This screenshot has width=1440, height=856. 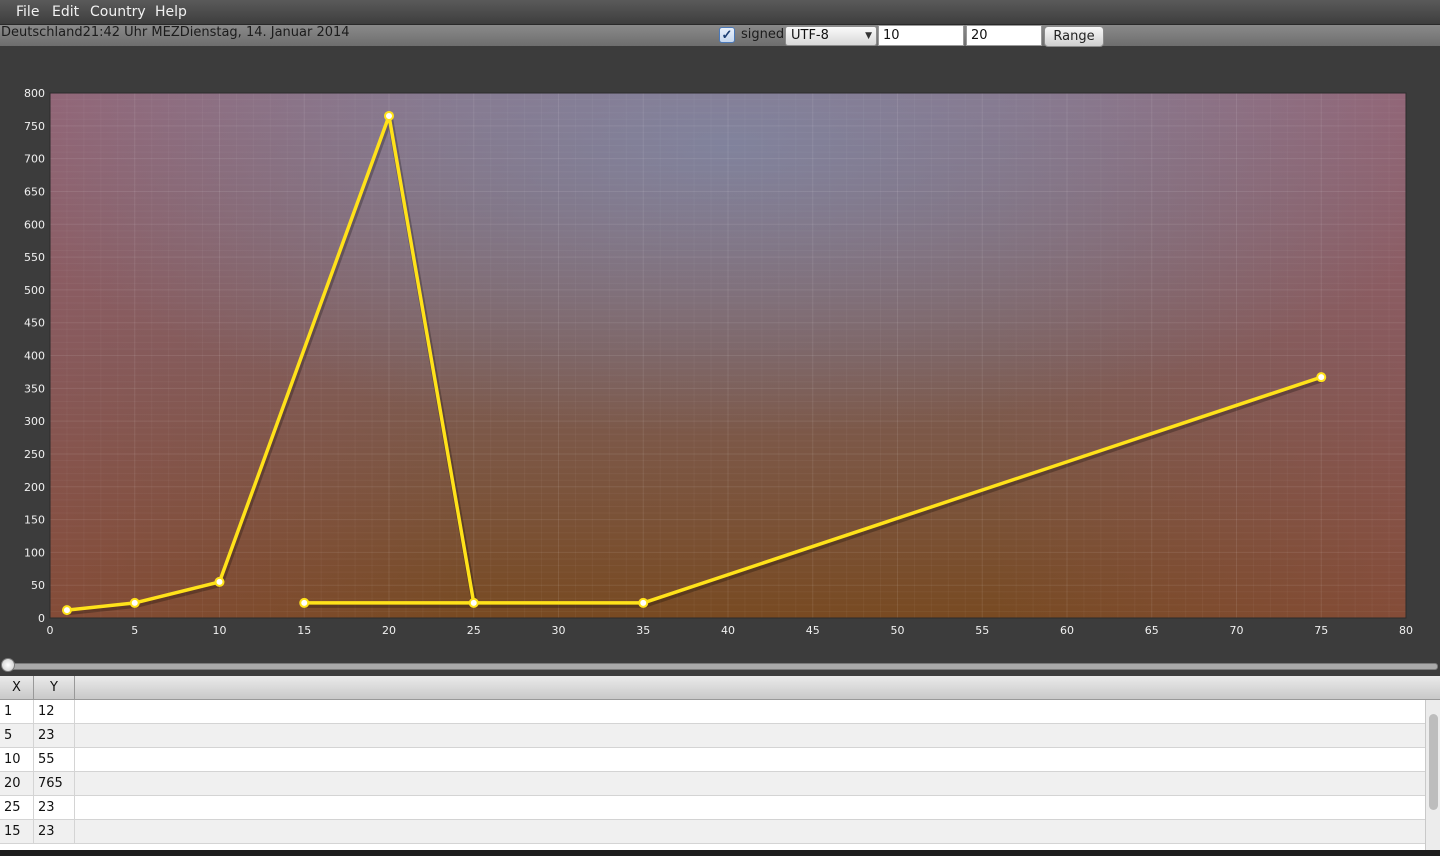 What do you see at coordinates (720, 12) in the screenshot?
I see `menu-bar: File Edit Country Help` at bounding box center [720, 12].